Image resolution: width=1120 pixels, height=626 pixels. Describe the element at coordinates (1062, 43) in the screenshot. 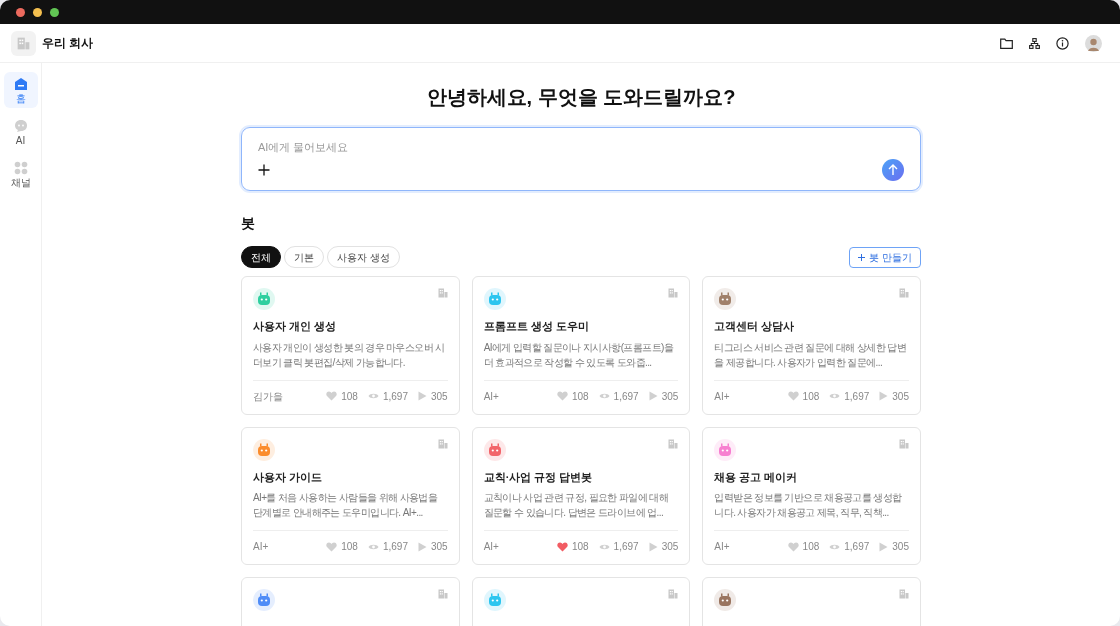

I see `info-icon` at that location.